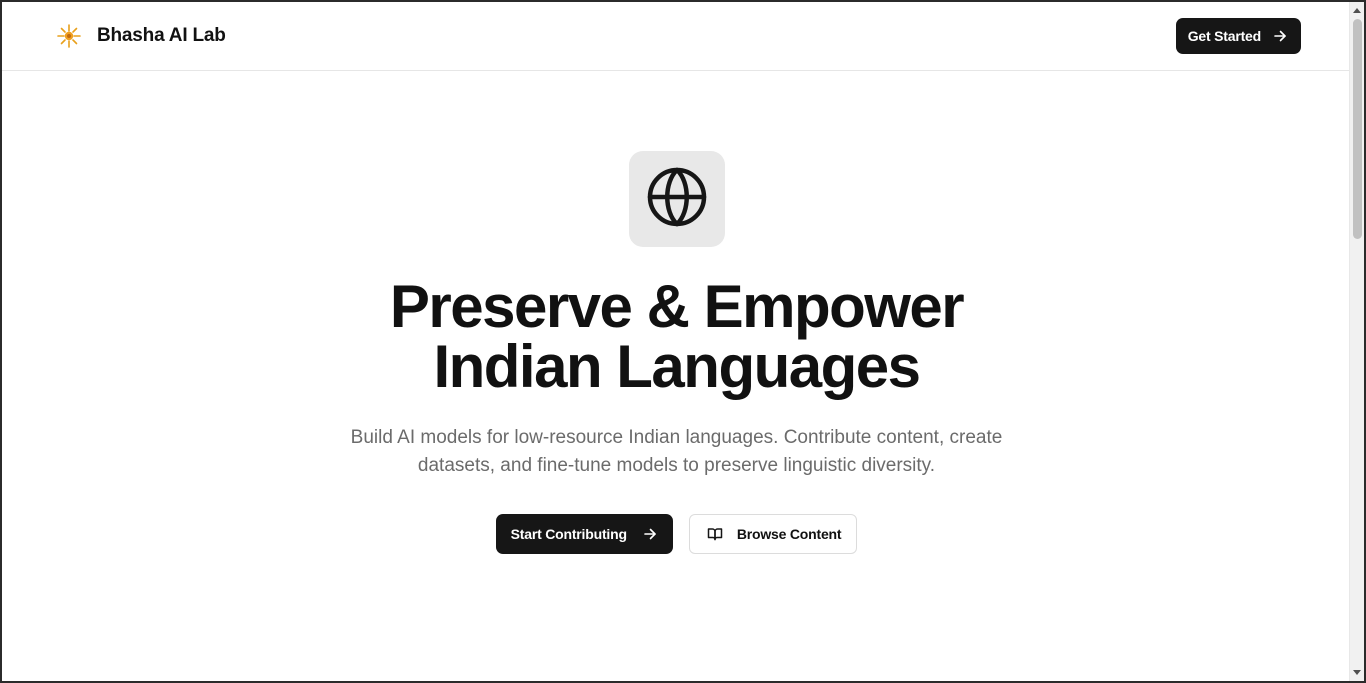  I want to click on hero-title: Preserve & Empower Indian Languages, so click(677, 336).